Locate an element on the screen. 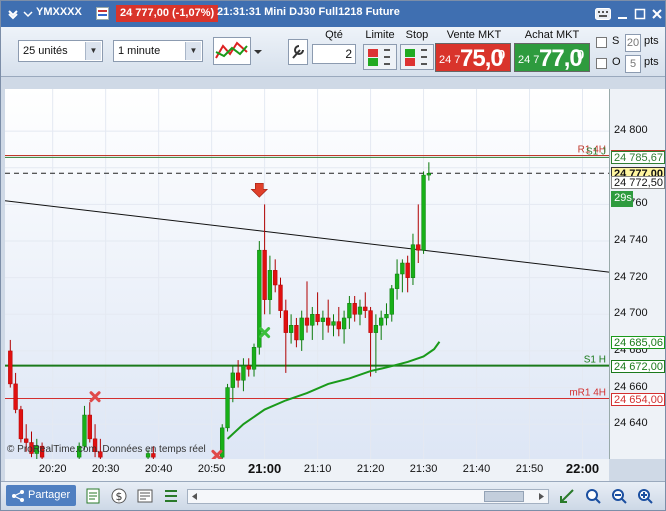 This screenshot has width=666, height=511. maximize-icon is located at coordinates (640, 14).